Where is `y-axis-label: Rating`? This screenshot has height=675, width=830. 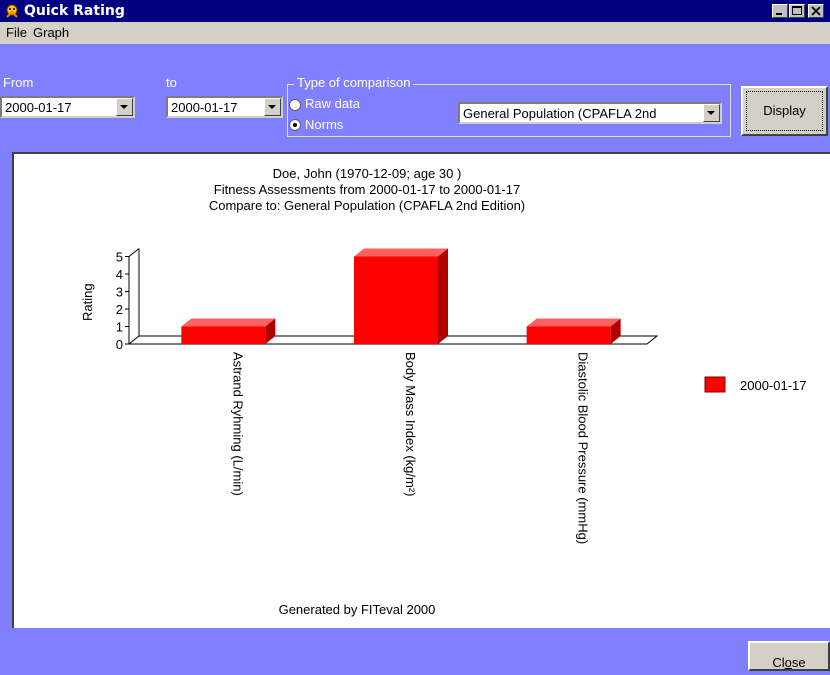
y-axis-label: Rating is located at coordinates (87, 302).